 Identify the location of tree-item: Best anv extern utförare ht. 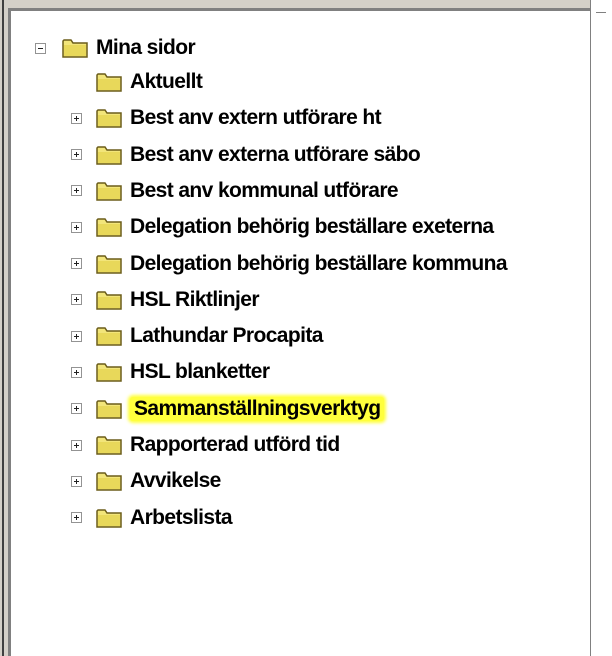
(226, 118).